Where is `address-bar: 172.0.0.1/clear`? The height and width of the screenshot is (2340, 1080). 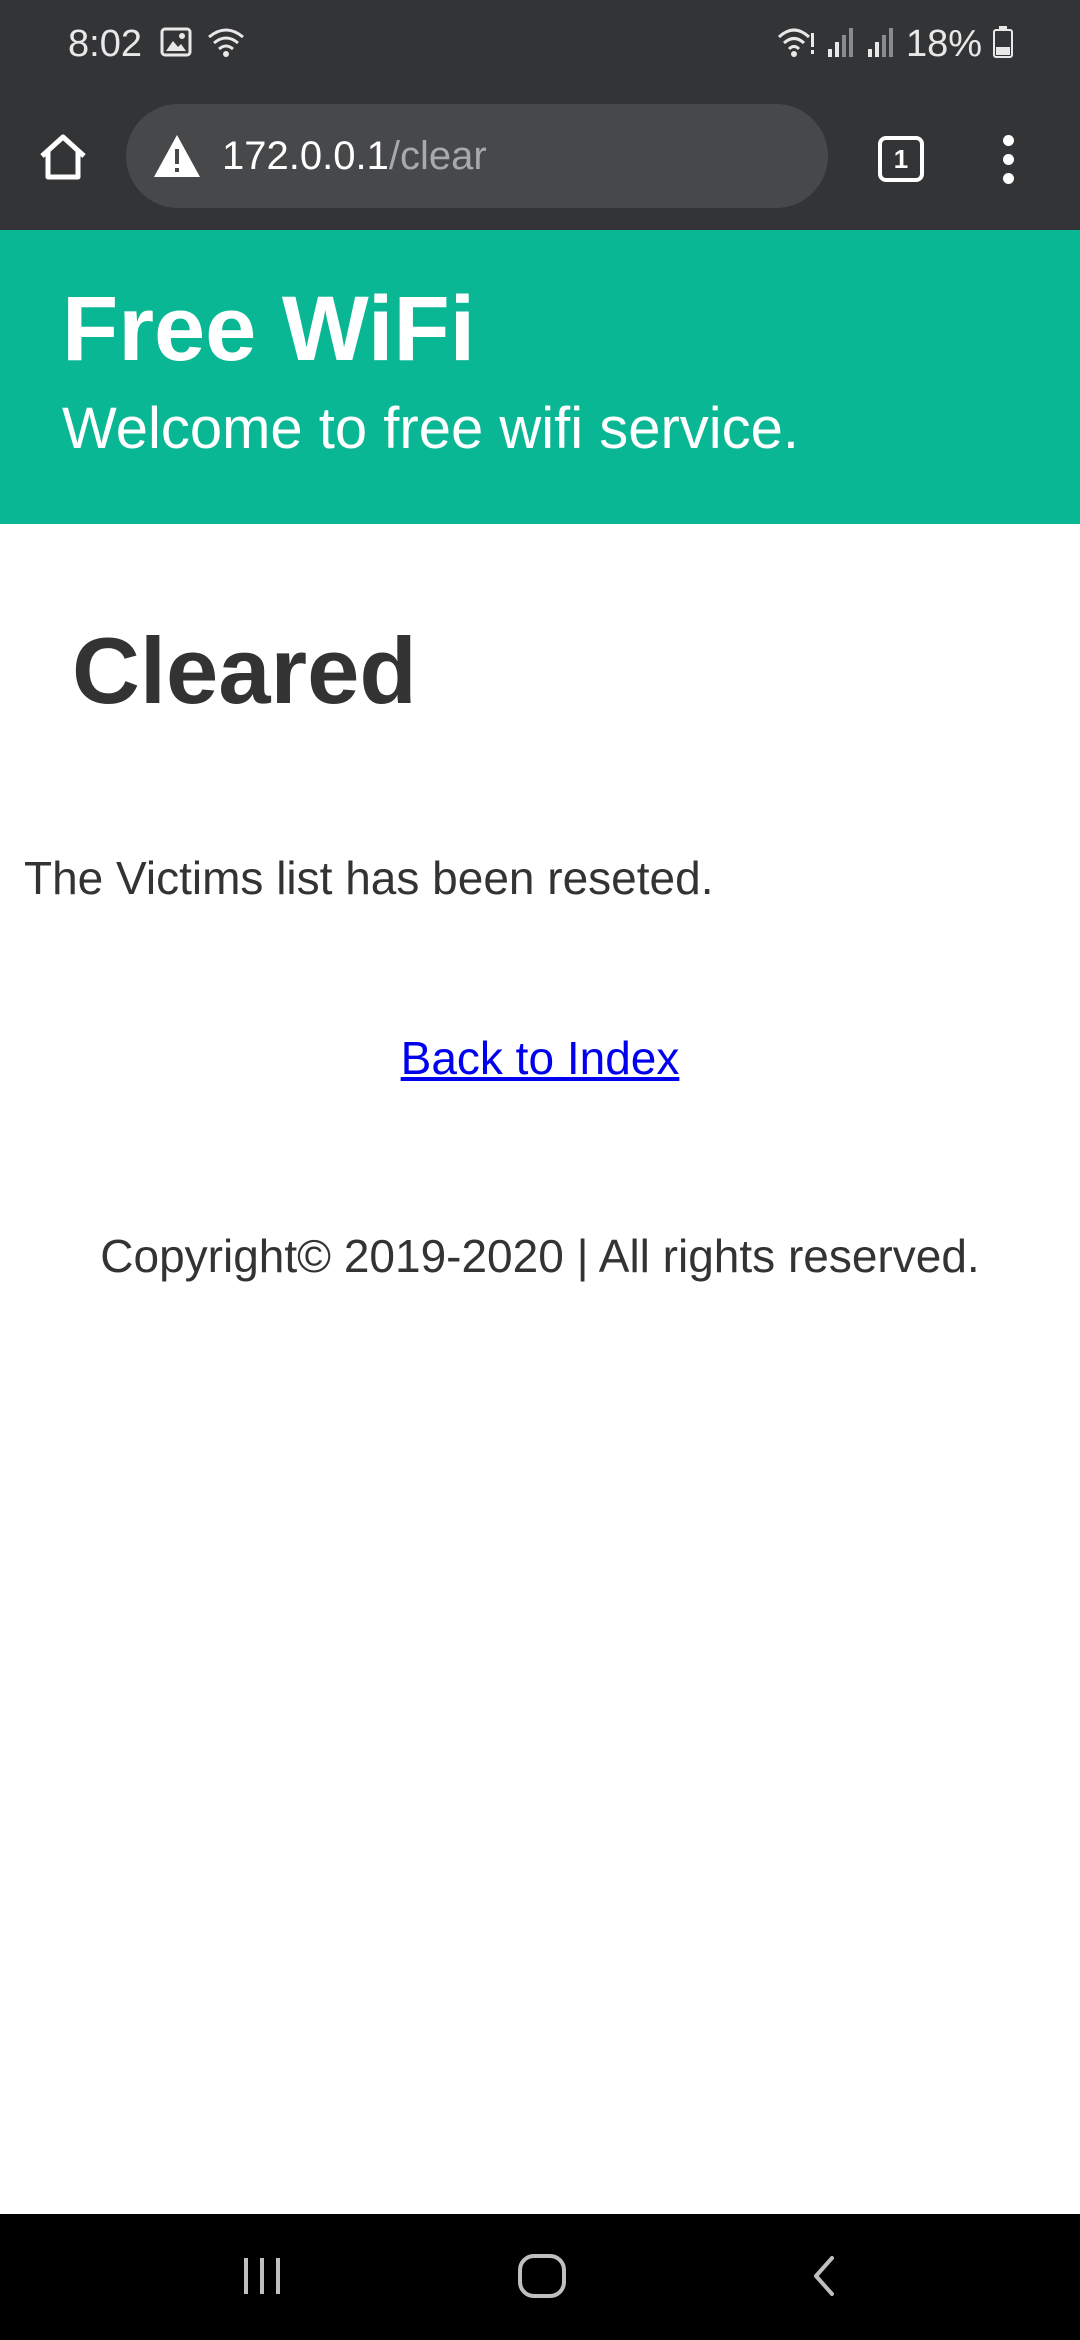
address-bar: 172.0.0.1/clear is located at coordinates (477, 156).